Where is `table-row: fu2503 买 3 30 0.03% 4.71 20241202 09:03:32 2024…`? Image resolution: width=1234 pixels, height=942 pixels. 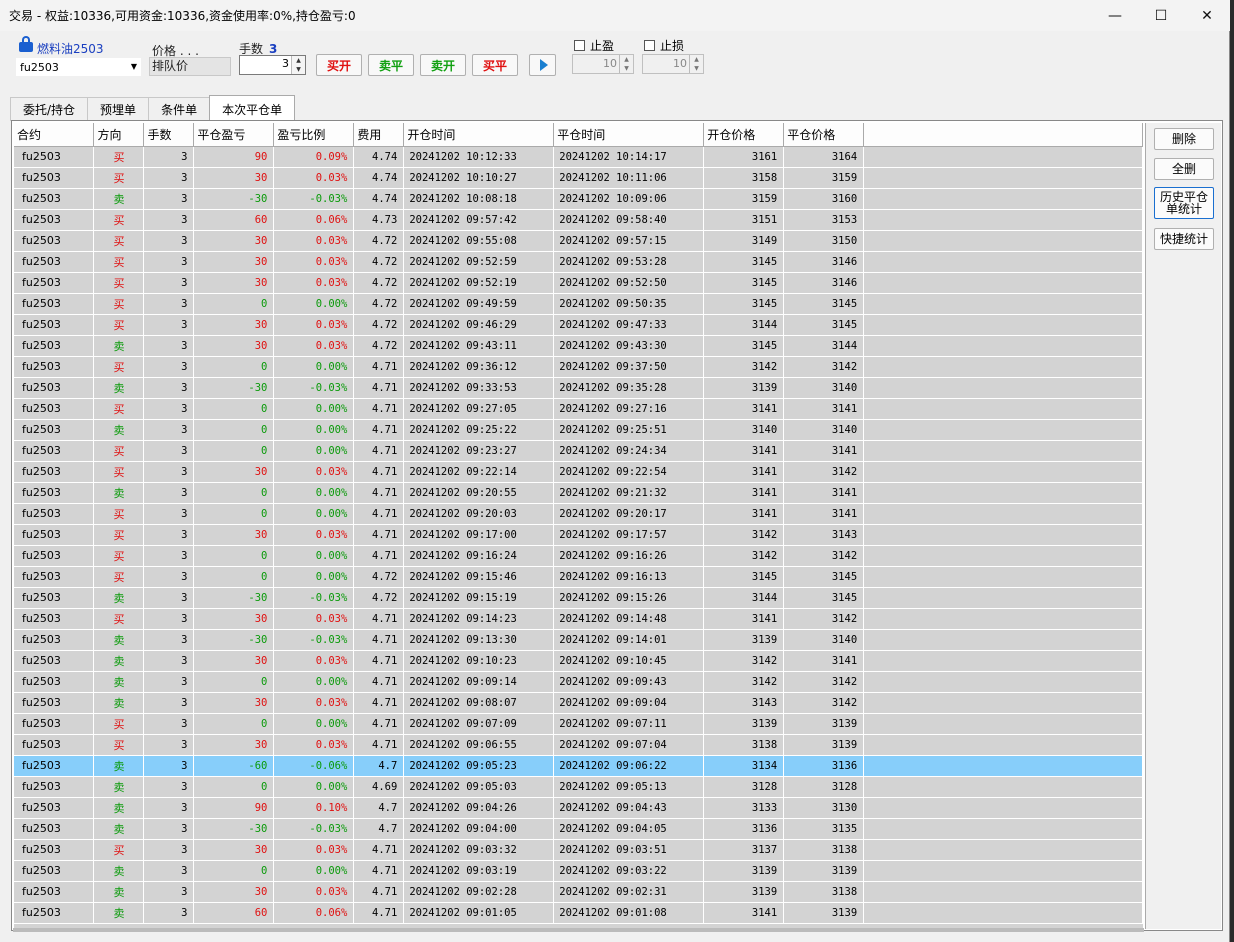 table-row: fu2503 买 3 30 0.03% 4.71 20241202 09:03:32 2024… is located at coordinates (578, 850).